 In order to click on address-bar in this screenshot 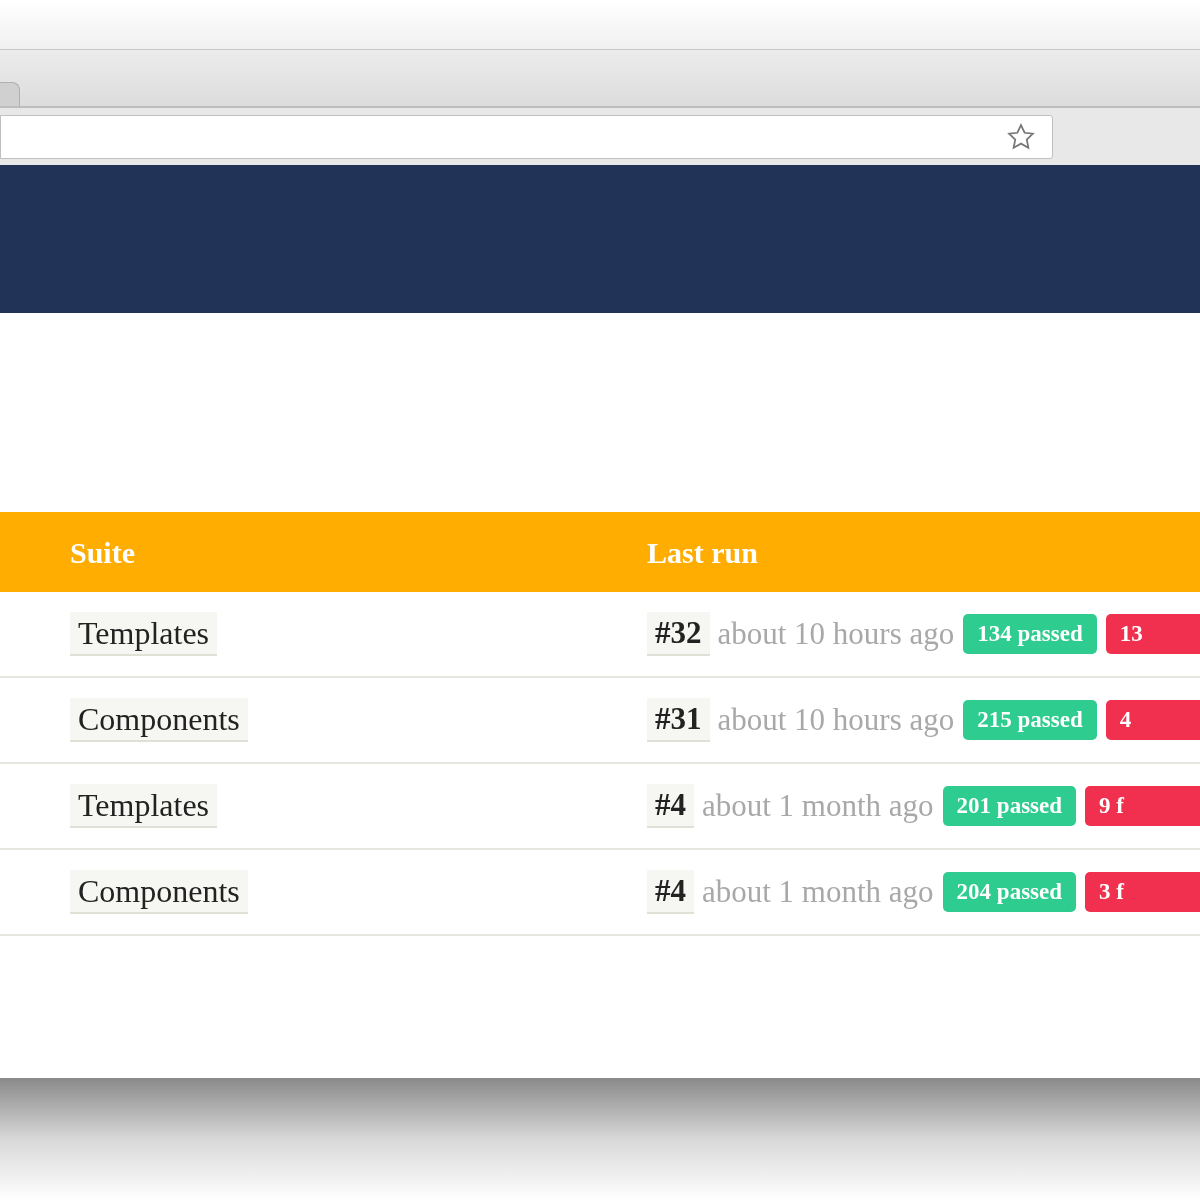, I will do `click(526, 136)`.